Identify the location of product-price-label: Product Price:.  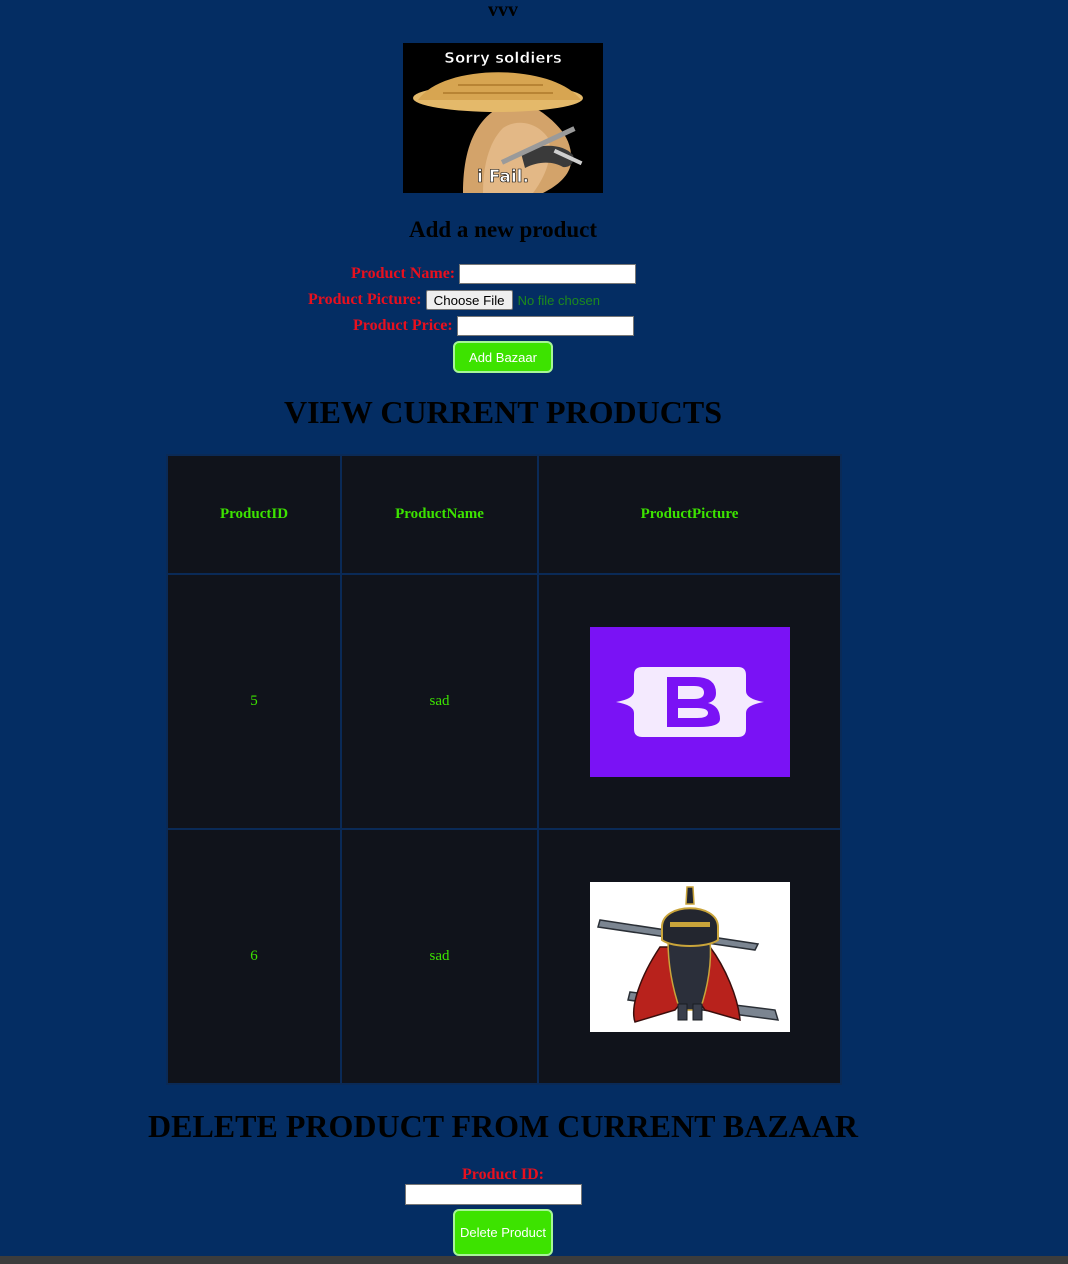
(403, 325).